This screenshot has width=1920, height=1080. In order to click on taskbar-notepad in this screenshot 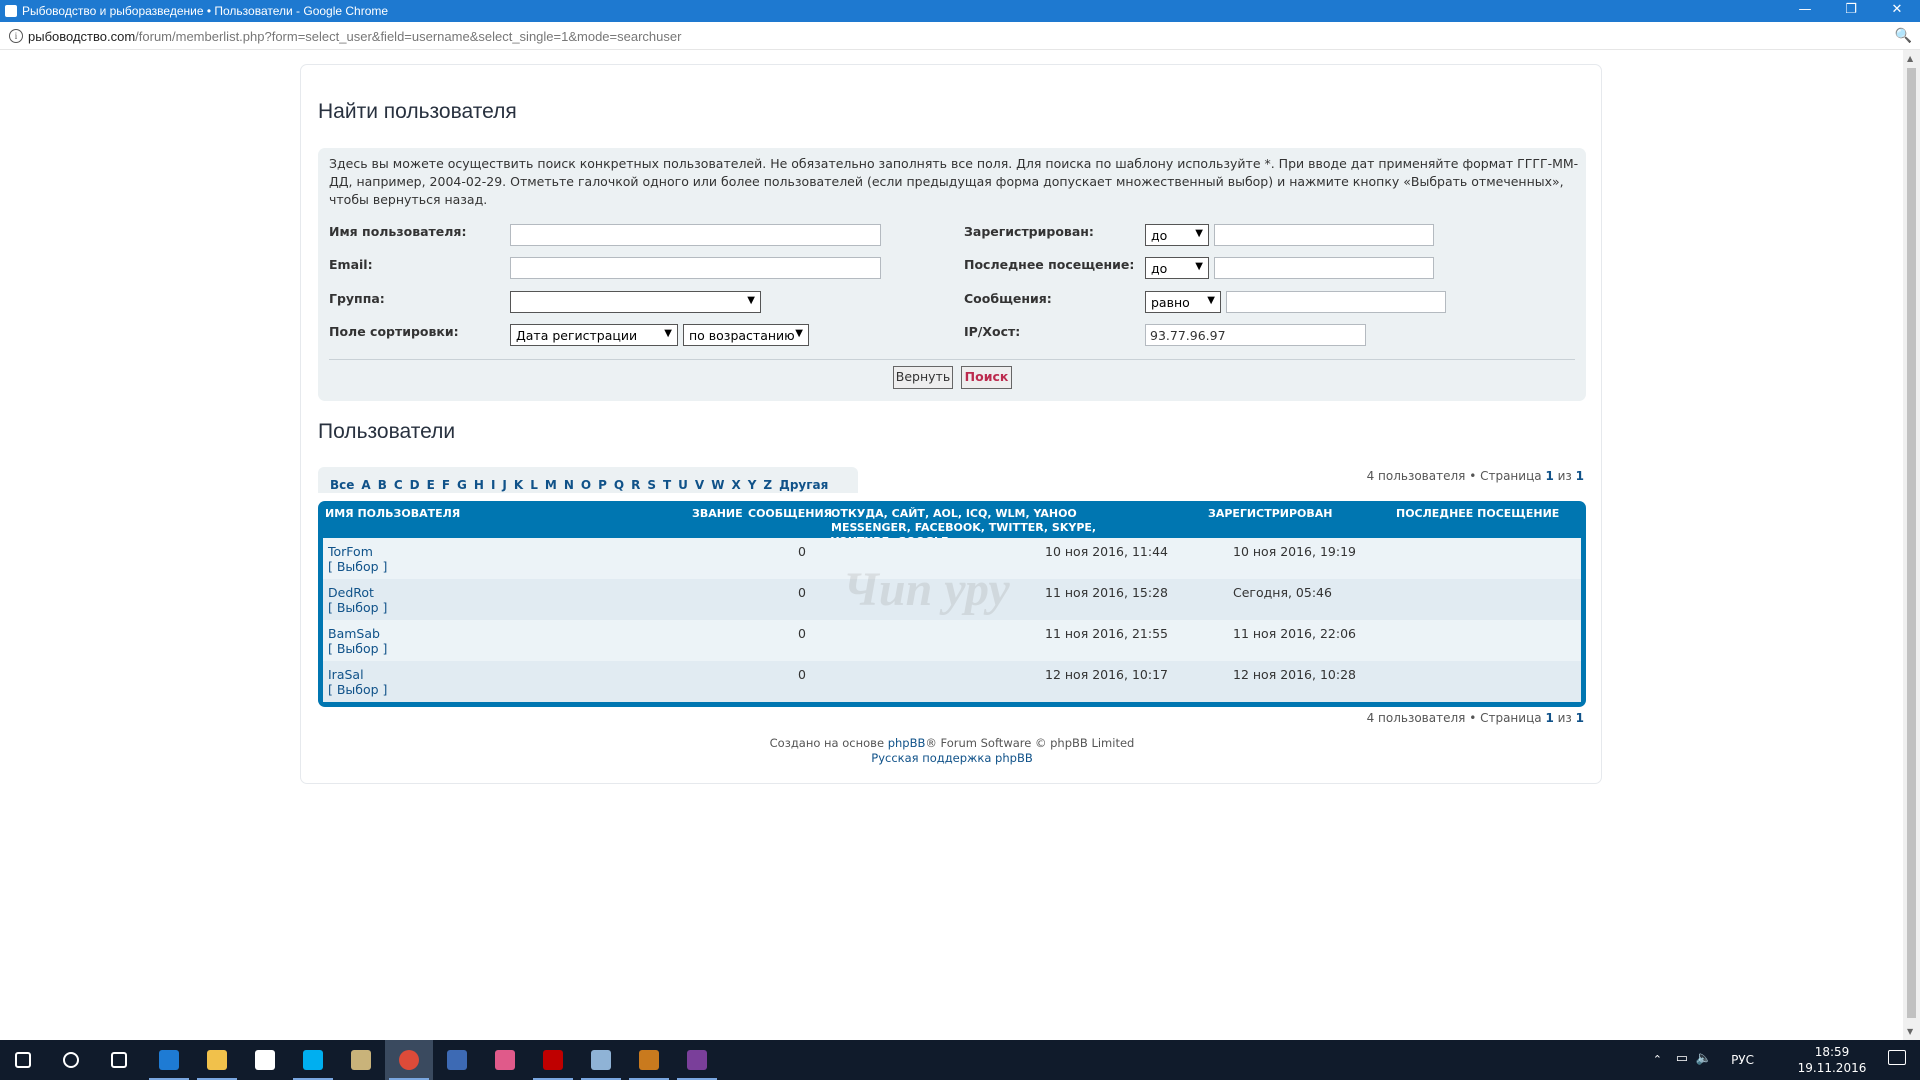, I will do `click(601, 1060)`.